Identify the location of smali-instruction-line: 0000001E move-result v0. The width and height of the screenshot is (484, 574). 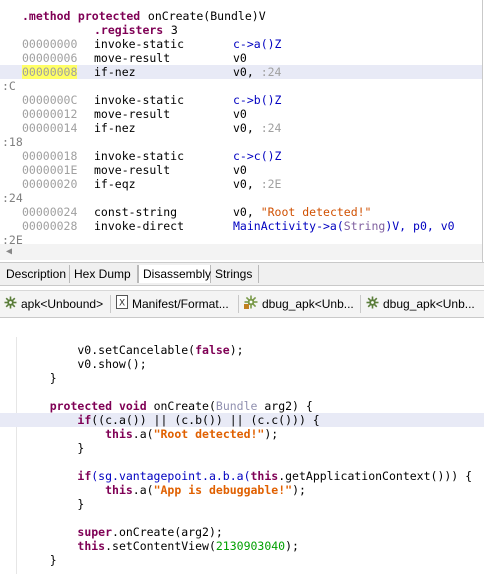
(241, 170).